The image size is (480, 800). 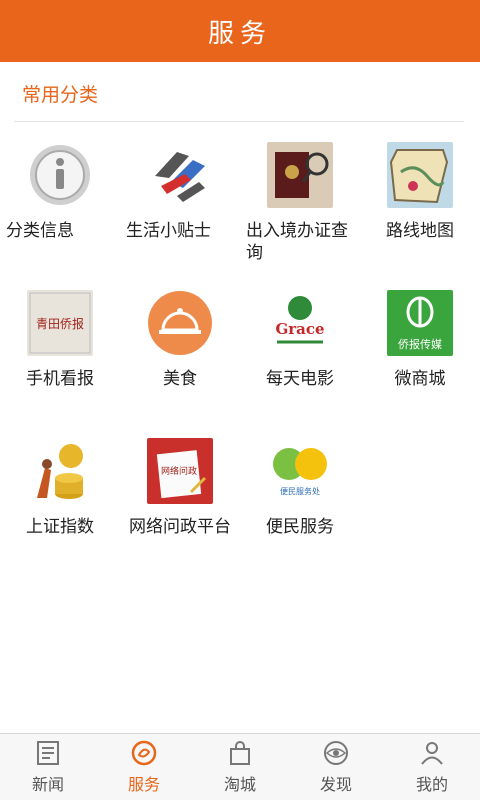 What do you see at coordinates (300, 471) in the screenshot?
I see `convenience-service-icon: 便民服务处` at bounding box center [300, 471].